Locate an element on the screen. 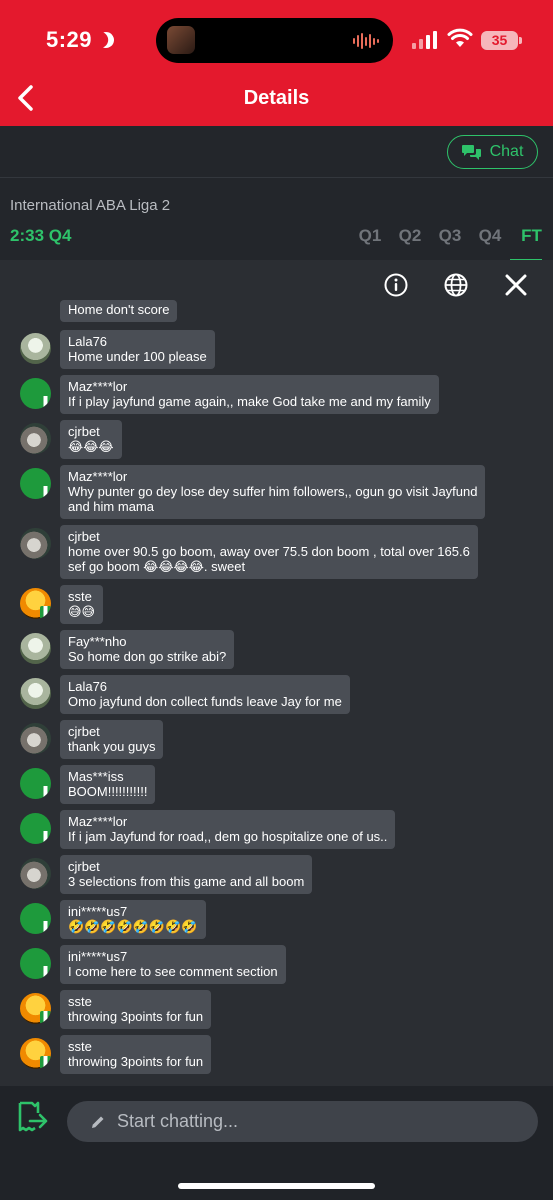 The width and height of the screenshot is (553, 1200). dynamic-island is located at coordinates (274, 40).